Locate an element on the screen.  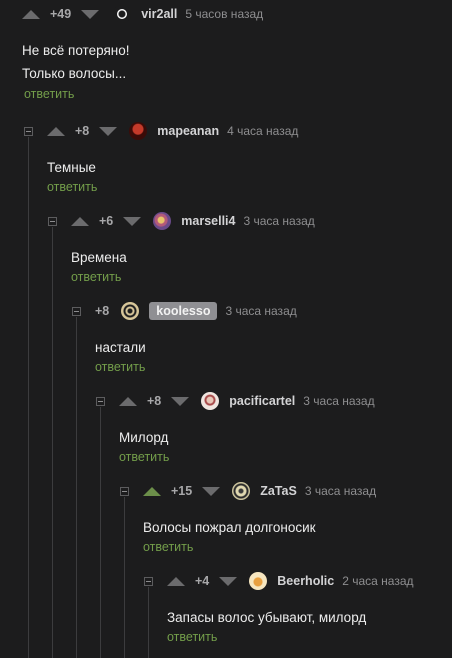
comment-body: Темные is located at coordinates (71, 167).